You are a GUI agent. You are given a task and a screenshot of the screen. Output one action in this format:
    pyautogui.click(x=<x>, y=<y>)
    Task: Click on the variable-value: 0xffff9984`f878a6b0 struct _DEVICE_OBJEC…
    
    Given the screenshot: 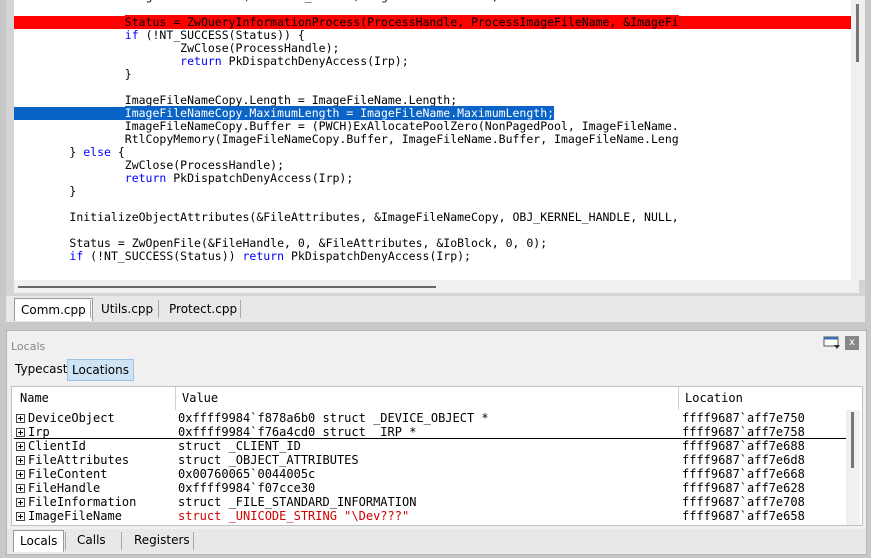 What is the action you would take?
    pyautogui.click(x=333, y=418)
    